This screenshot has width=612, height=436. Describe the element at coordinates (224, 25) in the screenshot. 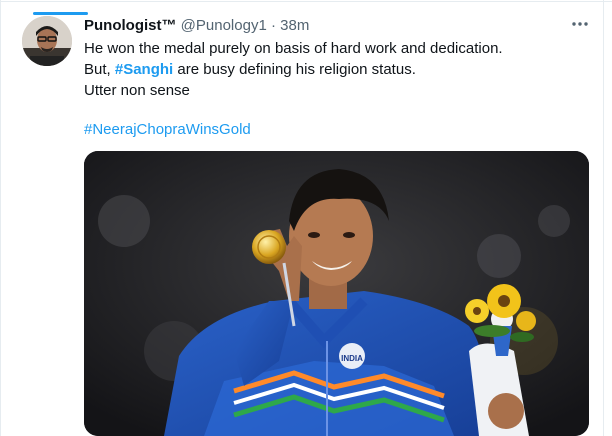

I see `user-handle: @Punology1` at that location.